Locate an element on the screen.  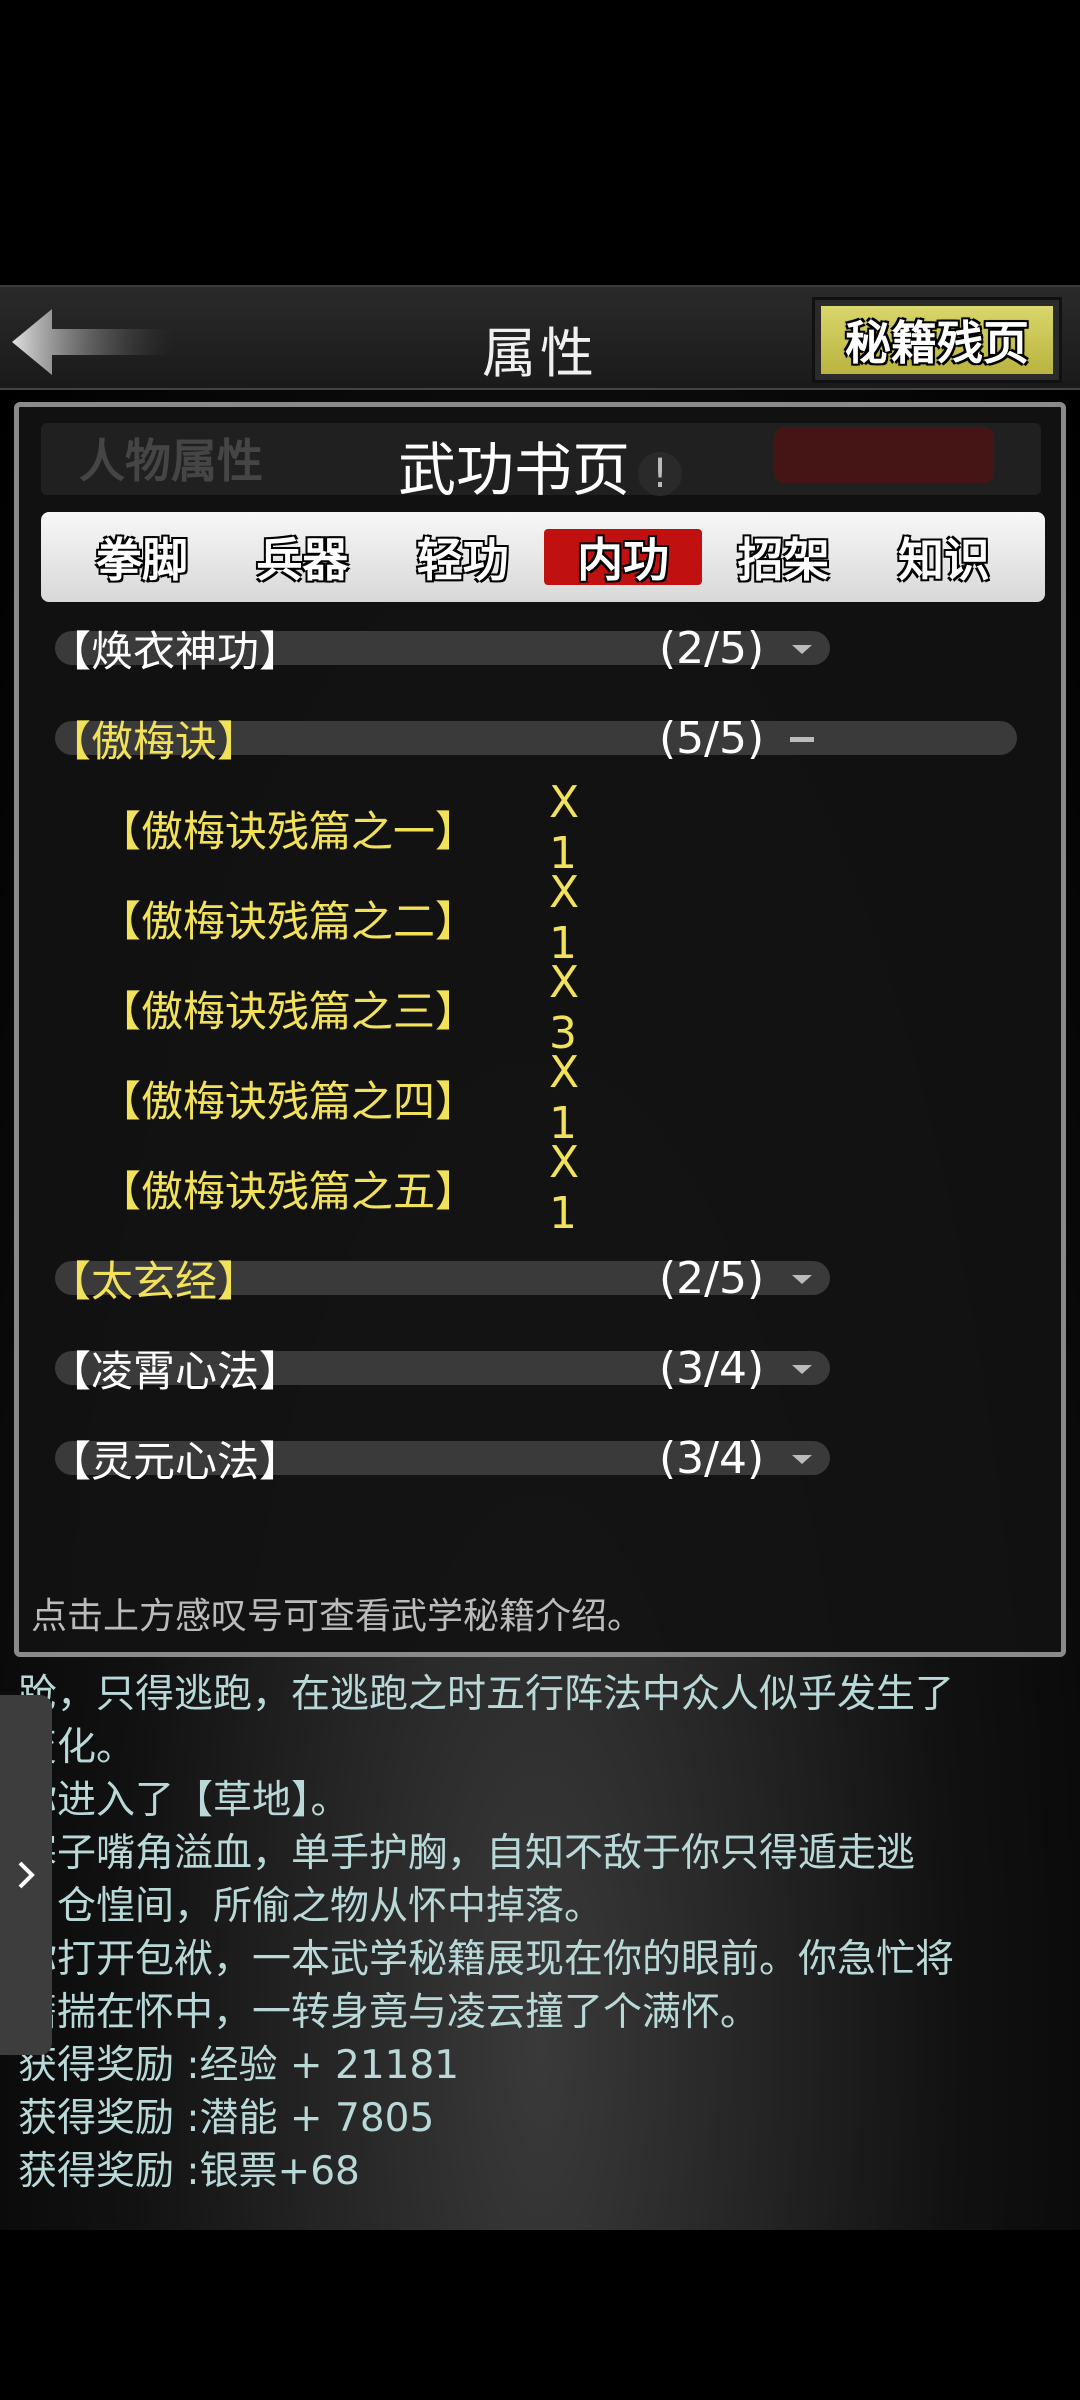
fragment-row: 【傲梅诀残篇之一】 X 1 is located at coordinates (339, 828).